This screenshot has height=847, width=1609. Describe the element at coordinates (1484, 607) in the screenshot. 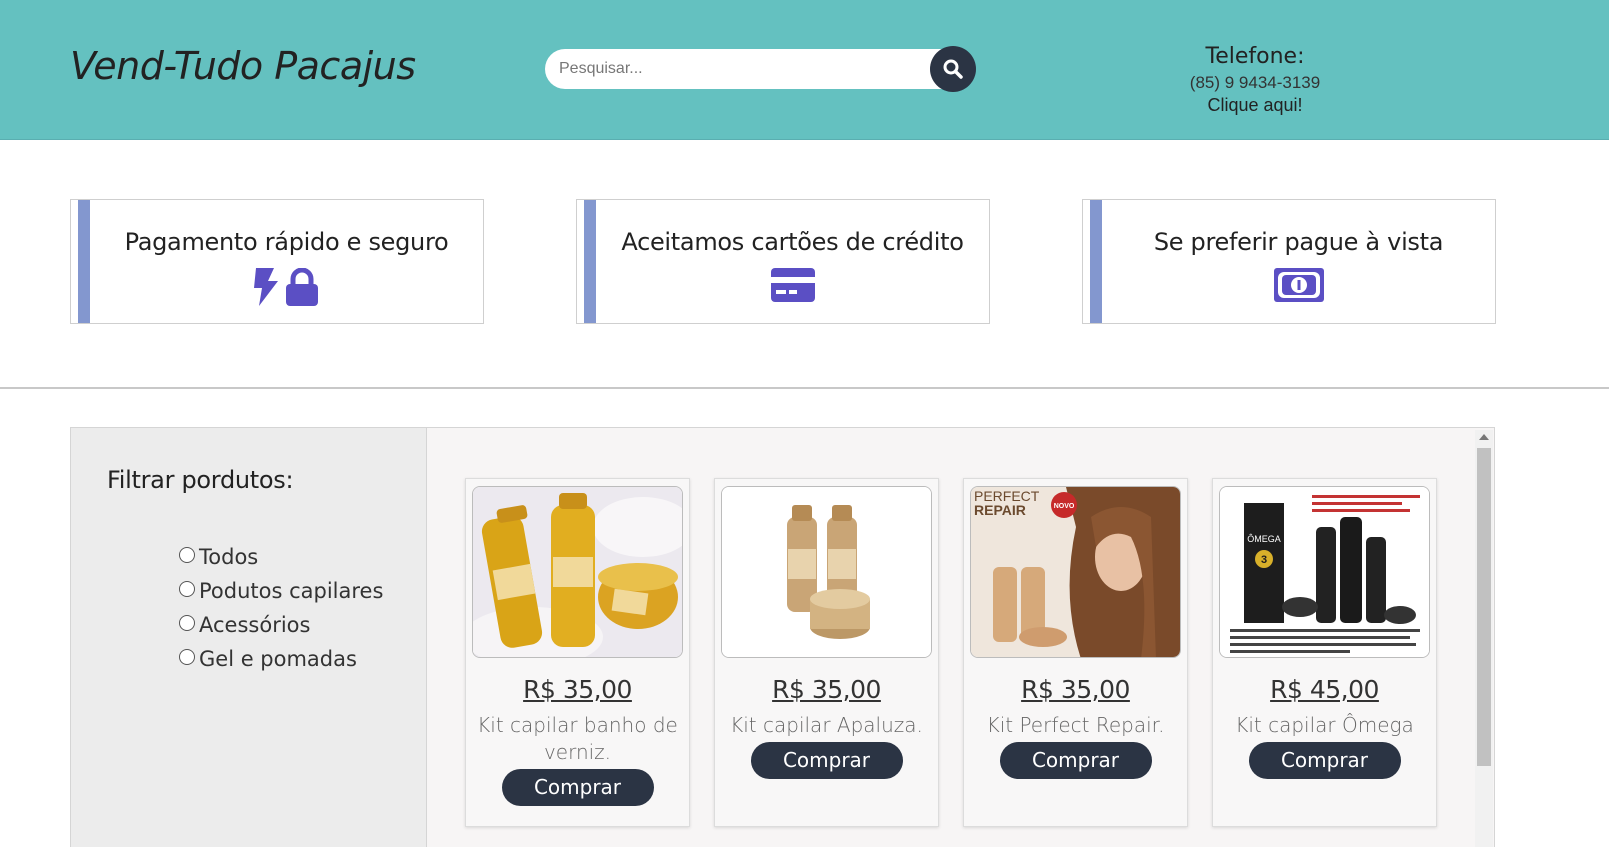

I see `scrollbar-thumb` at that location.